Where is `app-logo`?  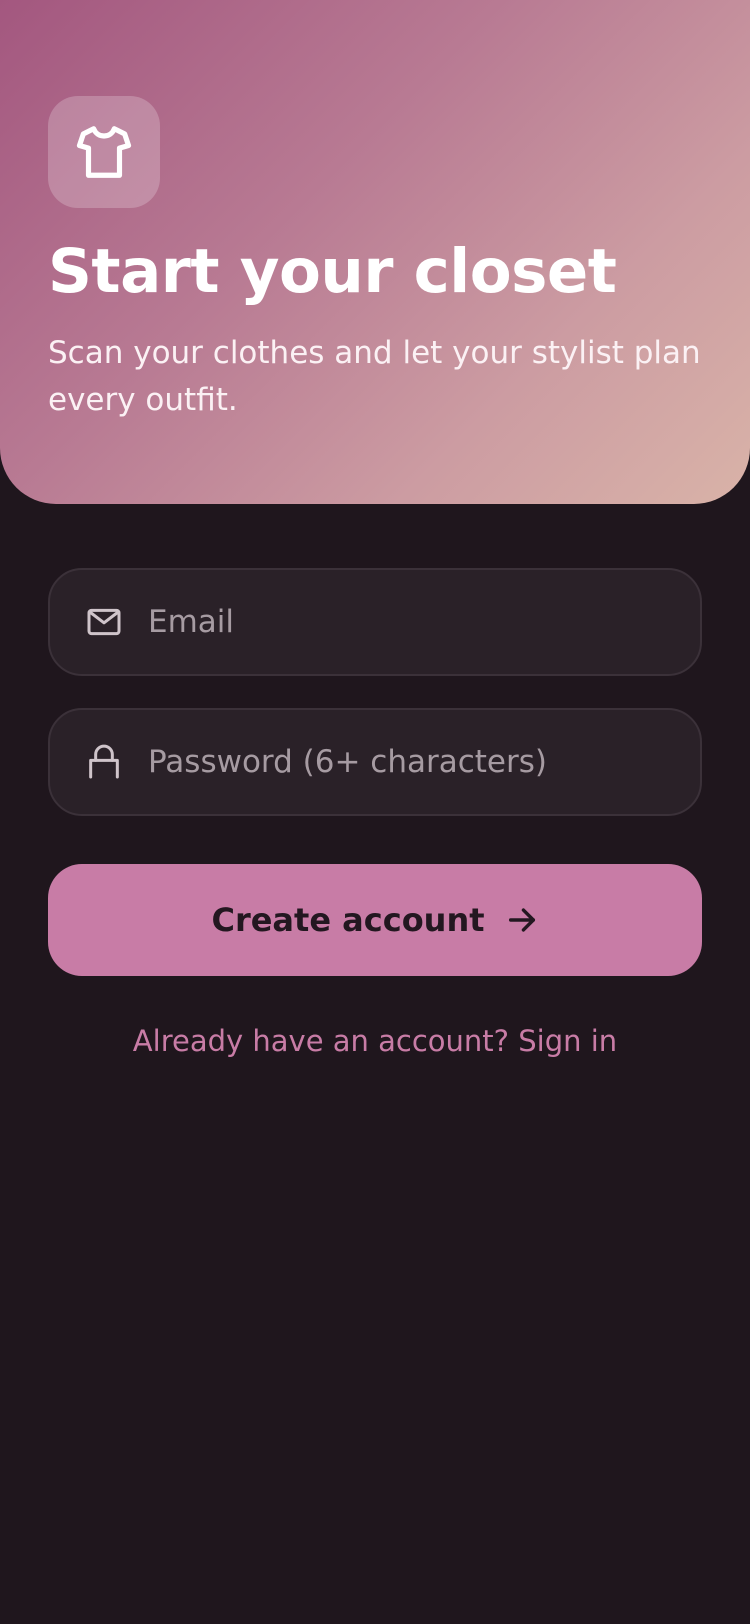 app-logo is located at coordinates (104, 152).